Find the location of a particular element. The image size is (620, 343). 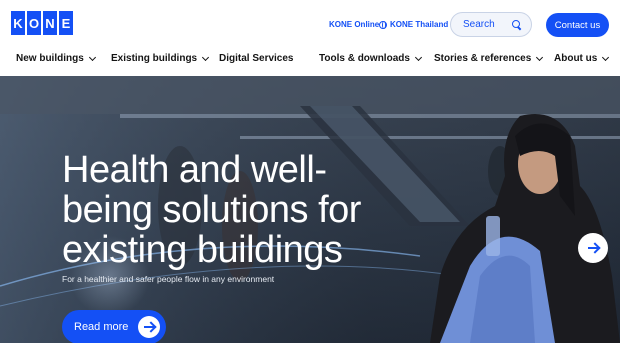

nav-item-new-buildings: New buildings is located at coordinates (56, 58).